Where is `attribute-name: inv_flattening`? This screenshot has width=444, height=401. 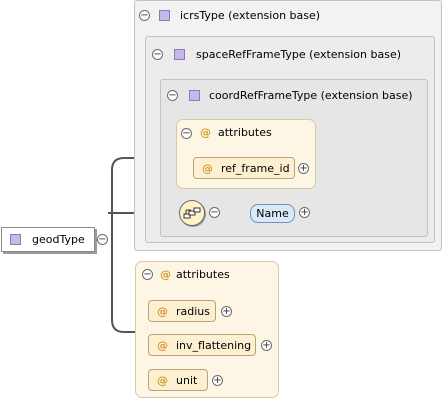
attribute-name: inv_flattening is located at coordinates (214, 345).